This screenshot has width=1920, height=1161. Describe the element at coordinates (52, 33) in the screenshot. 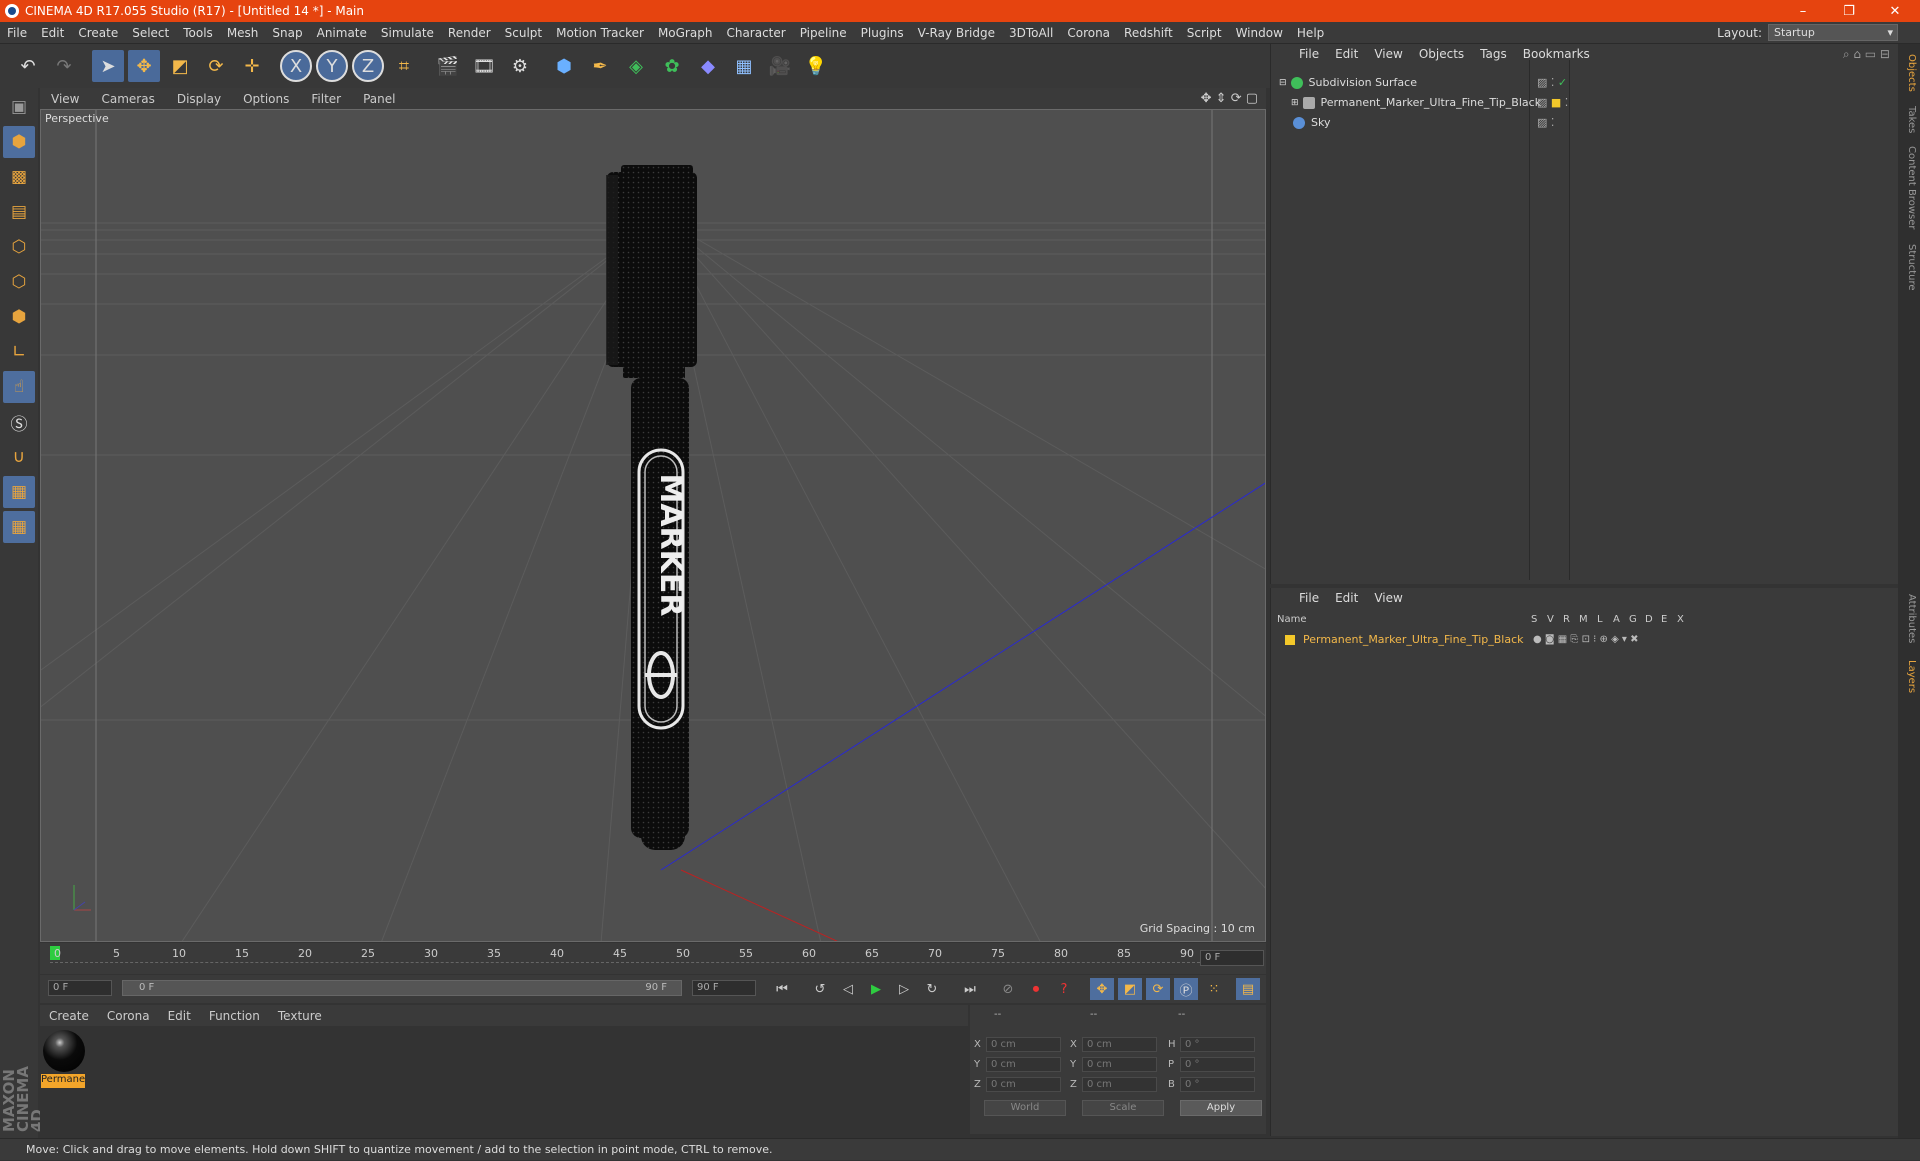

I see `menu-edit: Edit` at that location.